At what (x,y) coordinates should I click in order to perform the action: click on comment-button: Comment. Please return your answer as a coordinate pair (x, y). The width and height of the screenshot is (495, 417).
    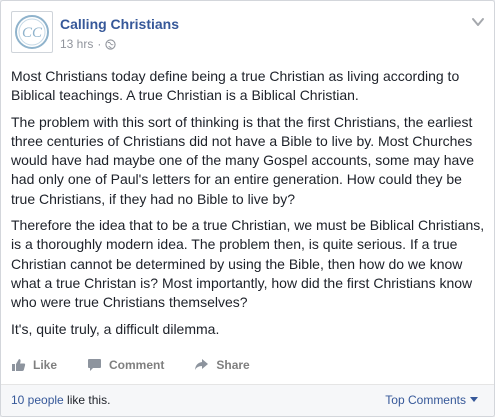
    Looking at the image, I should click on (125, 365).